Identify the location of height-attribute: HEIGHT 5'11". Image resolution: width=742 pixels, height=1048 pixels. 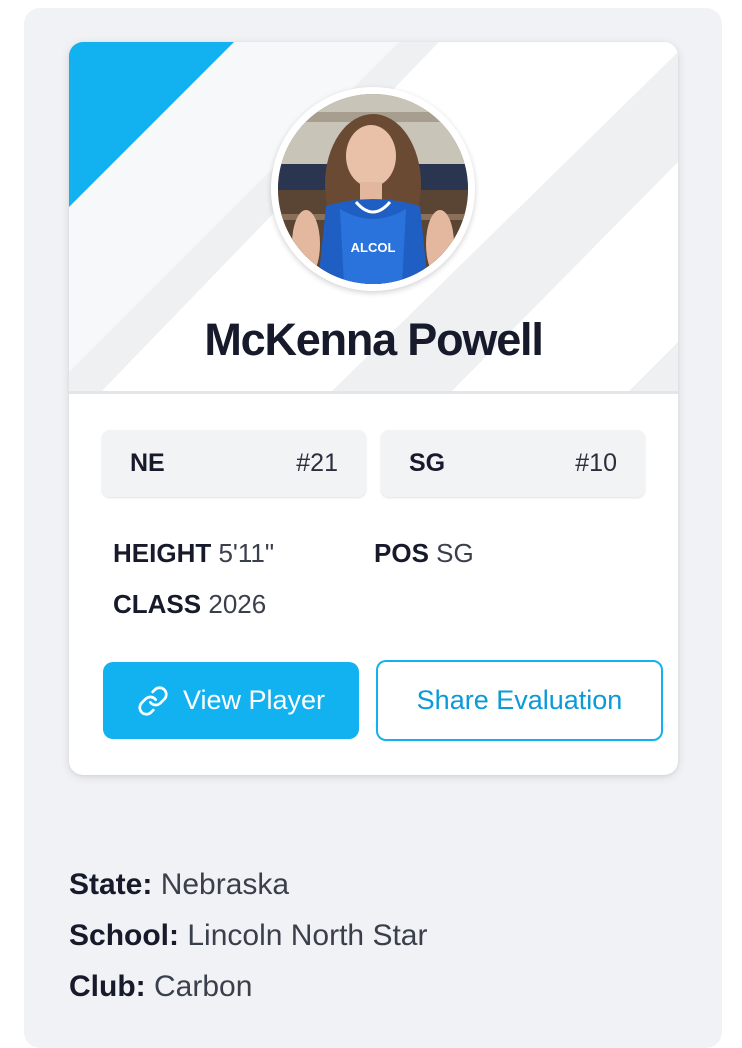
(193, 553).